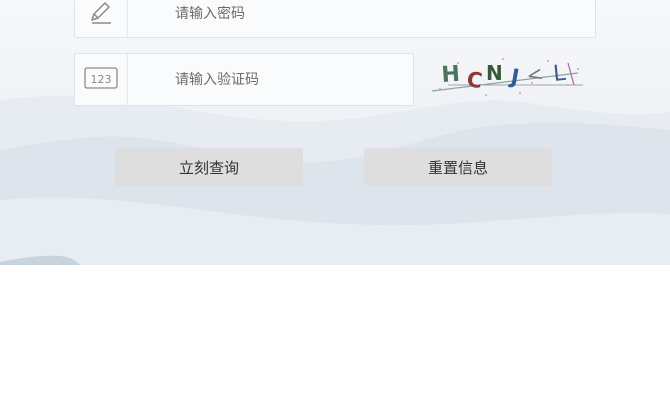 The width and height of the screenshot is (670, 415). Describe the element at coordinates (494, 73) in the screenshot. I see `svg-text: N` at that location.